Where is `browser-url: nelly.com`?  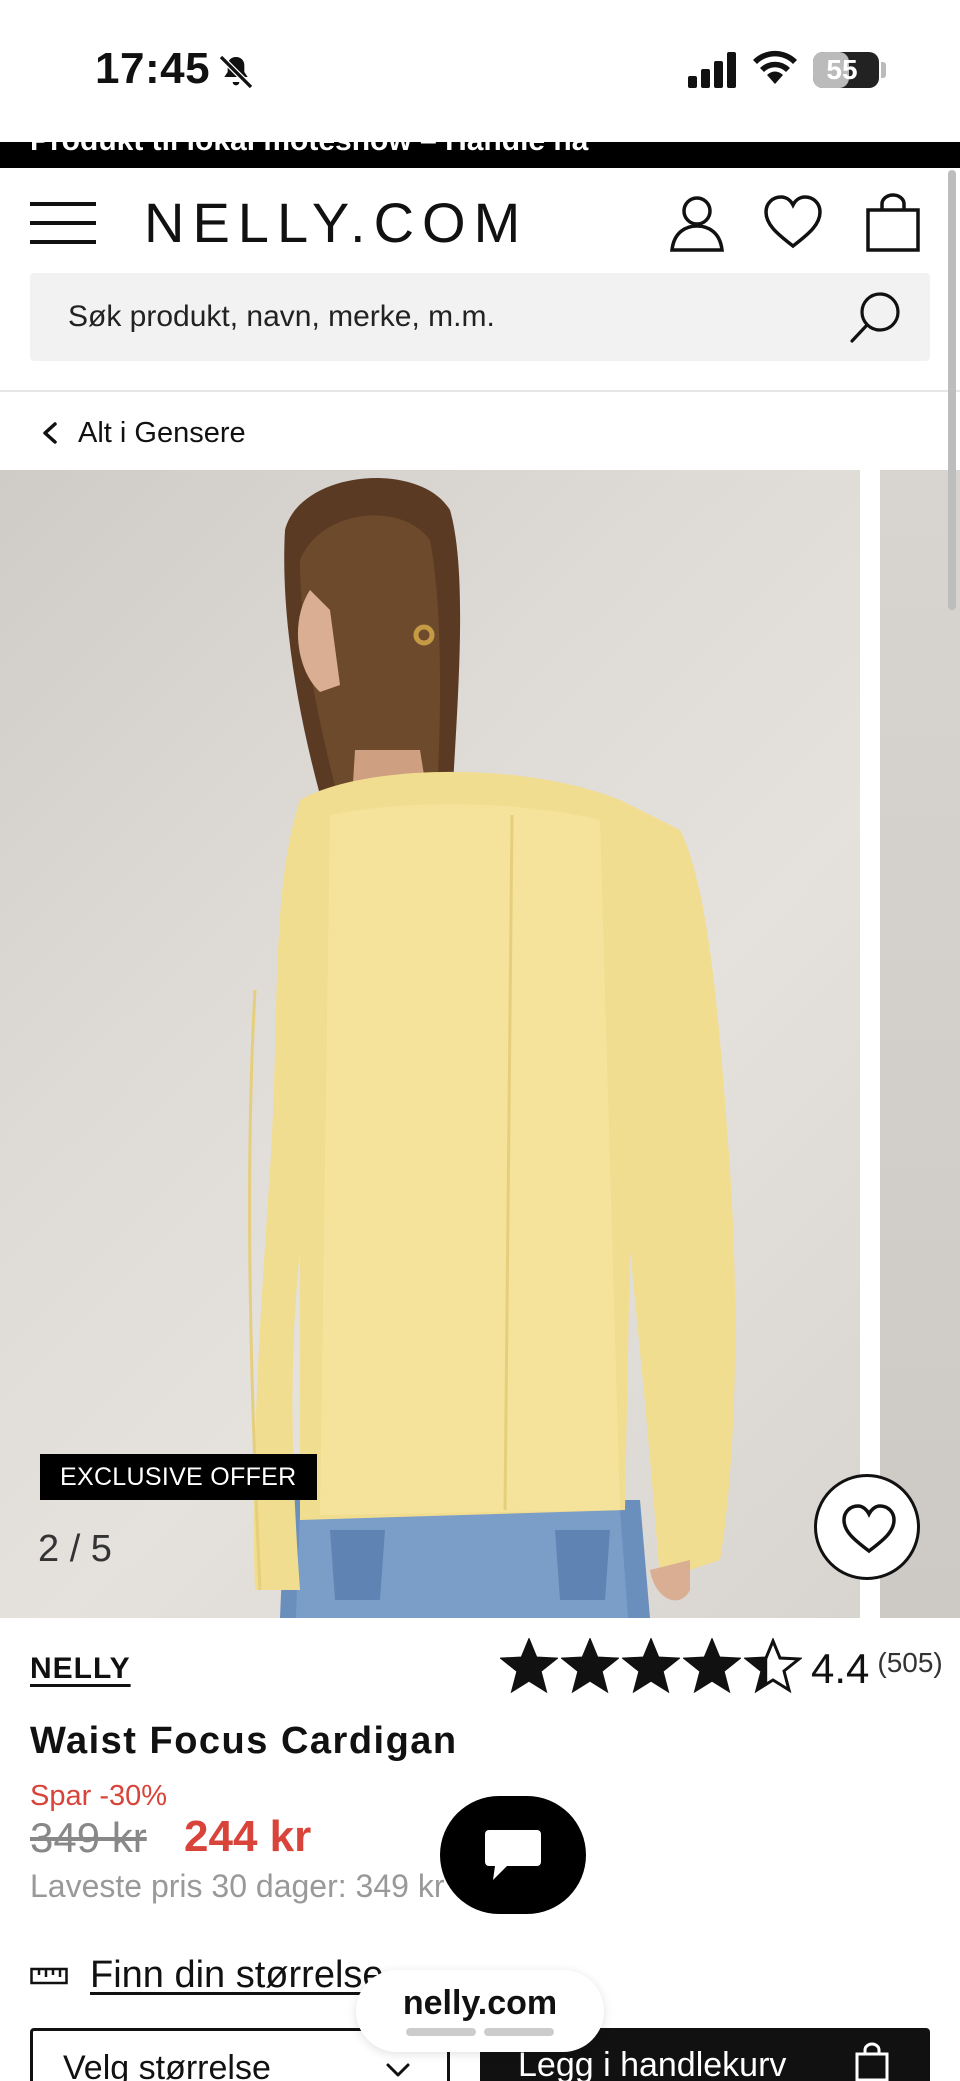
browser-url: nelly.com is located at coordinates (480, 2003).